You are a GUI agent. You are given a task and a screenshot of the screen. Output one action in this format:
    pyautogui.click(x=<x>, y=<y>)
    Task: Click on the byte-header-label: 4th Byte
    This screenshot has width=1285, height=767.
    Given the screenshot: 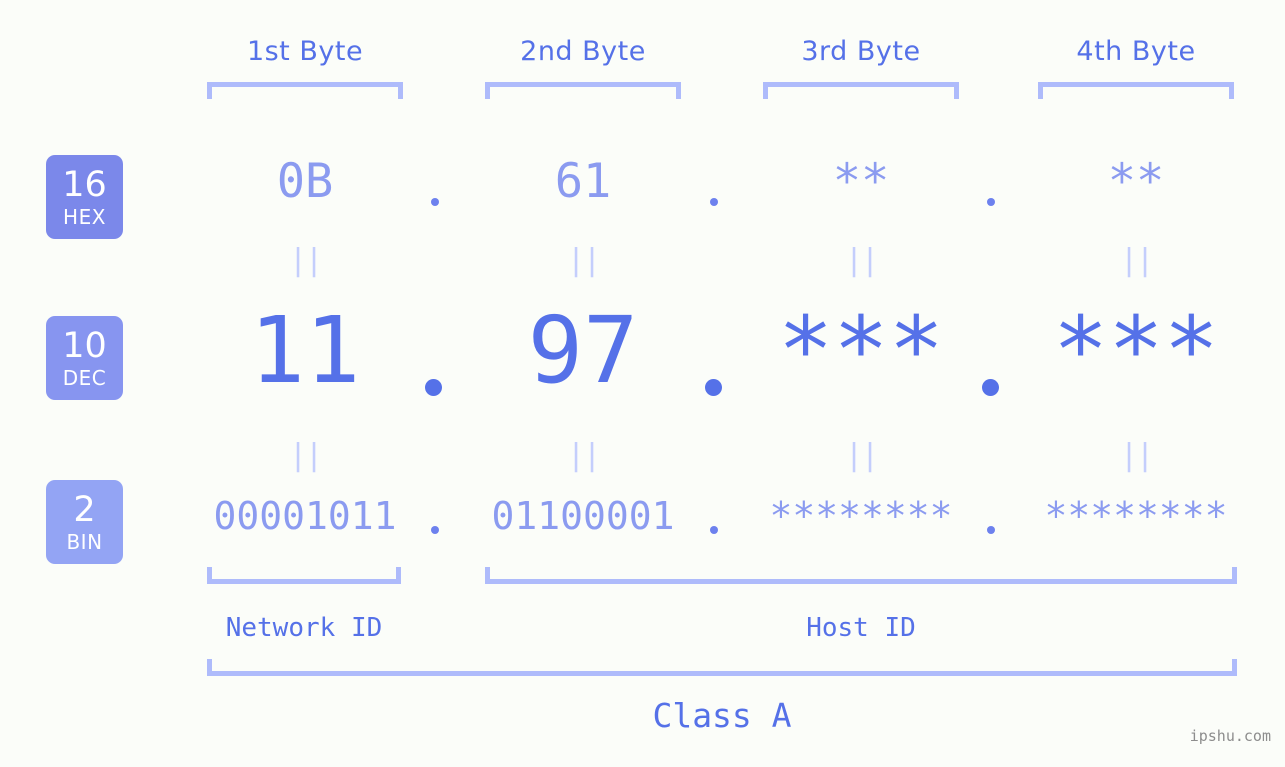 What is the action you would take?
    pyautogui.click(x=1136, y=51)
    